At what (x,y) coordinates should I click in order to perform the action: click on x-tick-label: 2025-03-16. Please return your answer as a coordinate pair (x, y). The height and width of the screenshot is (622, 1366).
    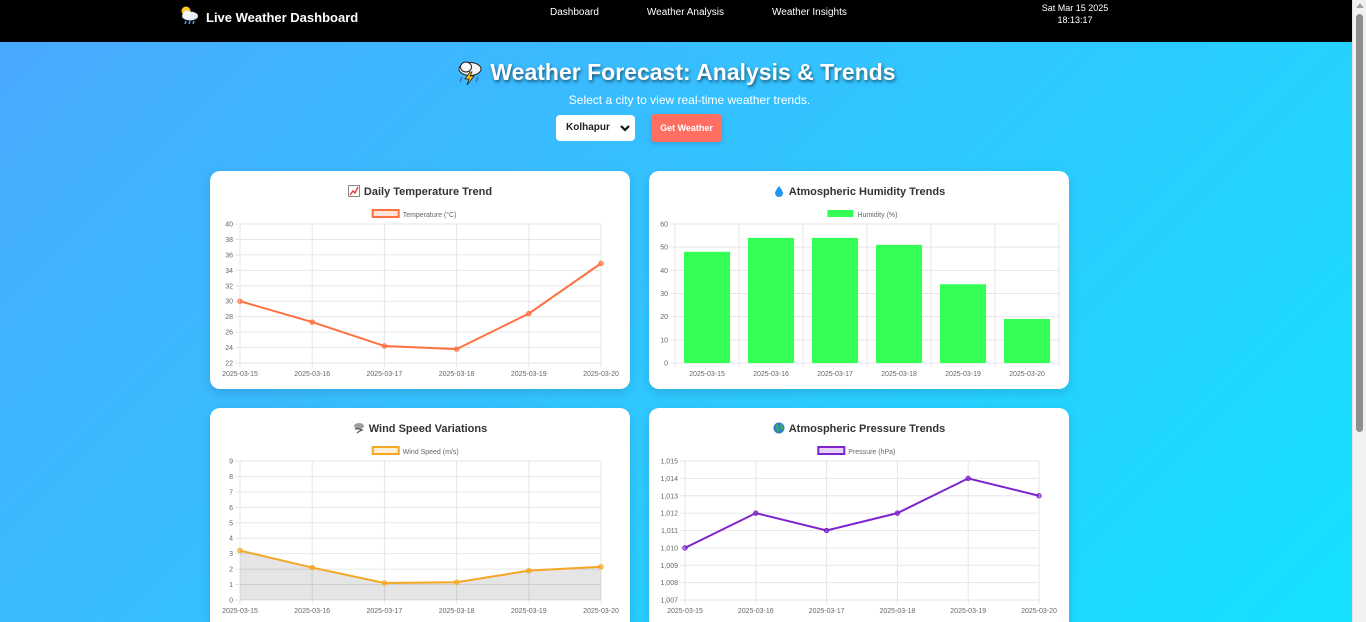
    Looking at the image, I should click on (756, 611).